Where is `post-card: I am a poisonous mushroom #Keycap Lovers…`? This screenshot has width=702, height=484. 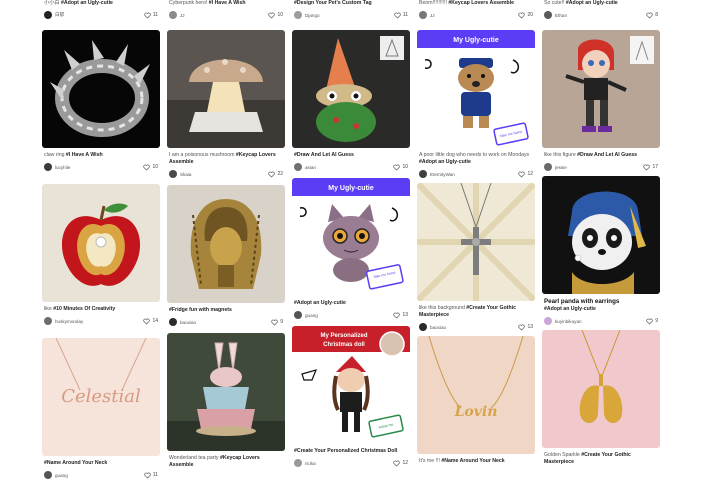 post-card: I am a poisonous mushroom #Keycap Lovers… is located at coordinates (226, 104).